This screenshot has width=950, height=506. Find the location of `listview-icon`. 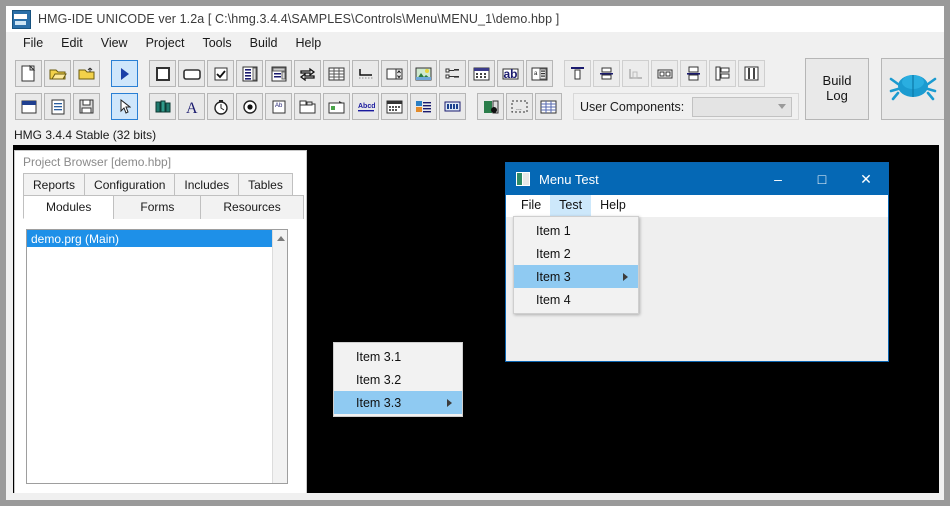

listview-icon is located at coordinates (423, 106).